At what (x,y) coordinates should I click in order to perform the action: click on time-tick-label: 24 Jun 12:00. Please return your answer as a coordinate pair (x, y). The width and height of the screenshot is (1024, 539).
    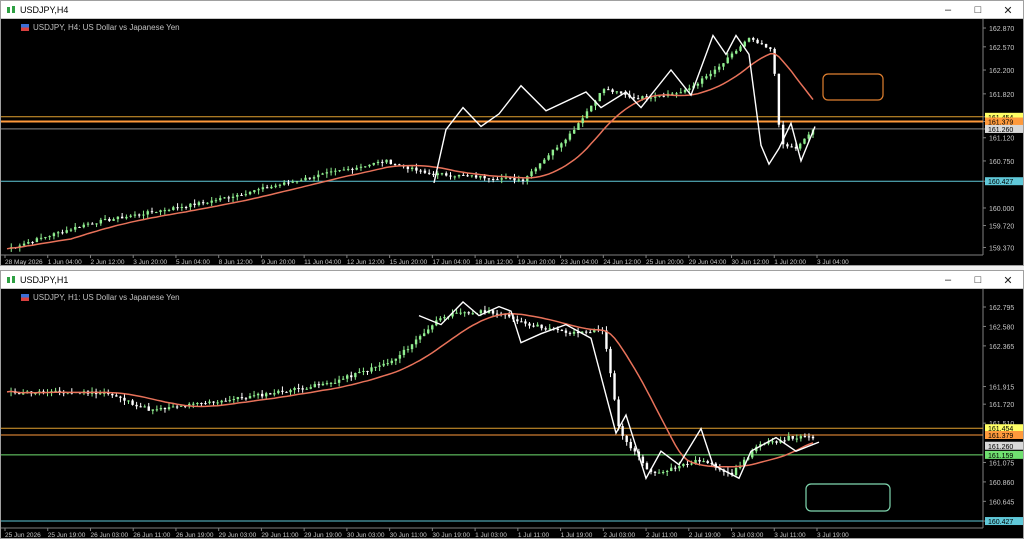
    Looking at the image, I should click on (622, 262).